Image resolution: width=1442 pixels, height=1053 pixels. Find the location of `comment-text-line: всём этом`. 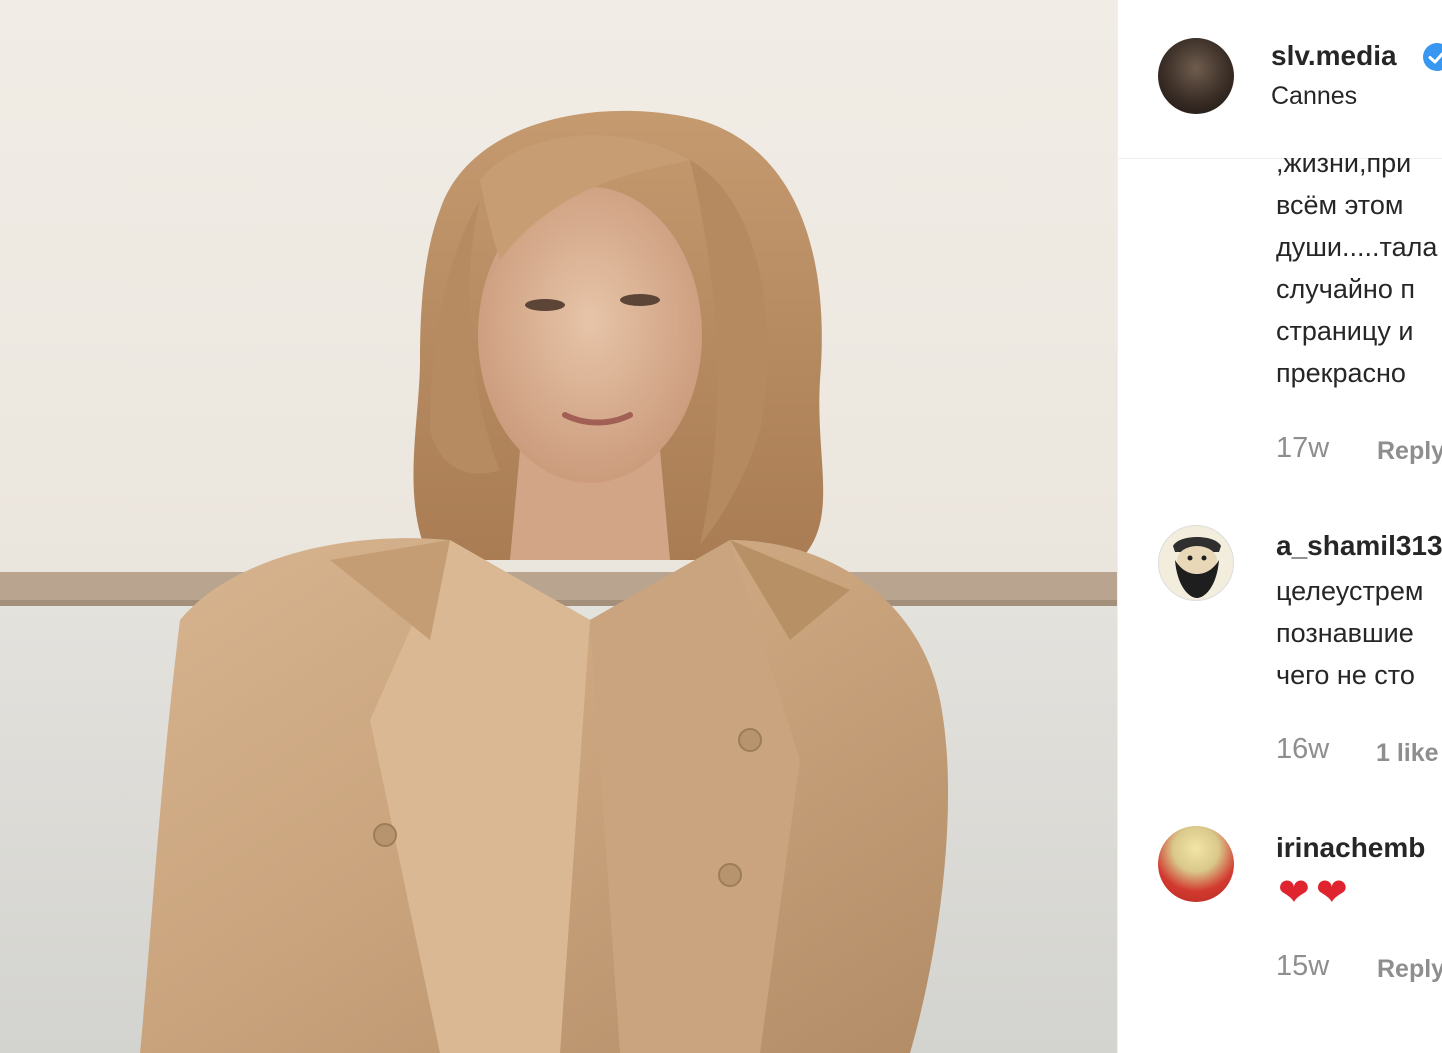

comment-text-line: всём этом is located at coordinates (1340, 205).